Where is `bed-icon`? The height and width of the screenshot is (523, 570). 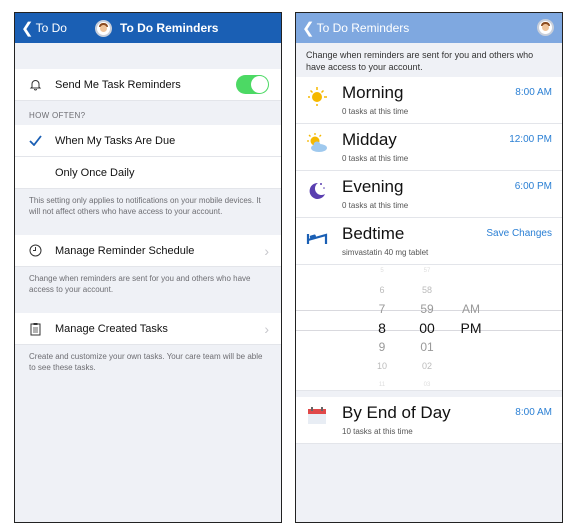 bed-icon is located at coordinates (317, 237).